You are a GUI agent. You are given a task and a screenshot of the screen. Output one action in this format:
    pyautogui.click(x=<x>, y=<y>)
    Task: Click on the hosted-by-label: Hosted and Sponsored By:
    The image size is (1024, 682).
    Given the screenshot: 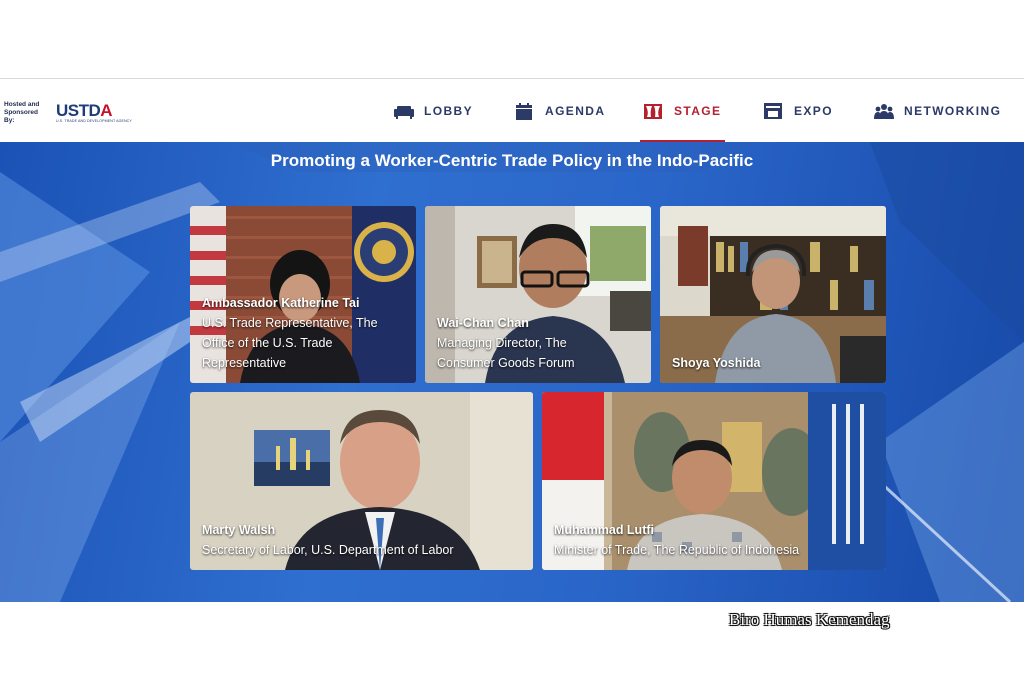 What is the action you would take?
    pyautogui.click(x=22, y=112)
    